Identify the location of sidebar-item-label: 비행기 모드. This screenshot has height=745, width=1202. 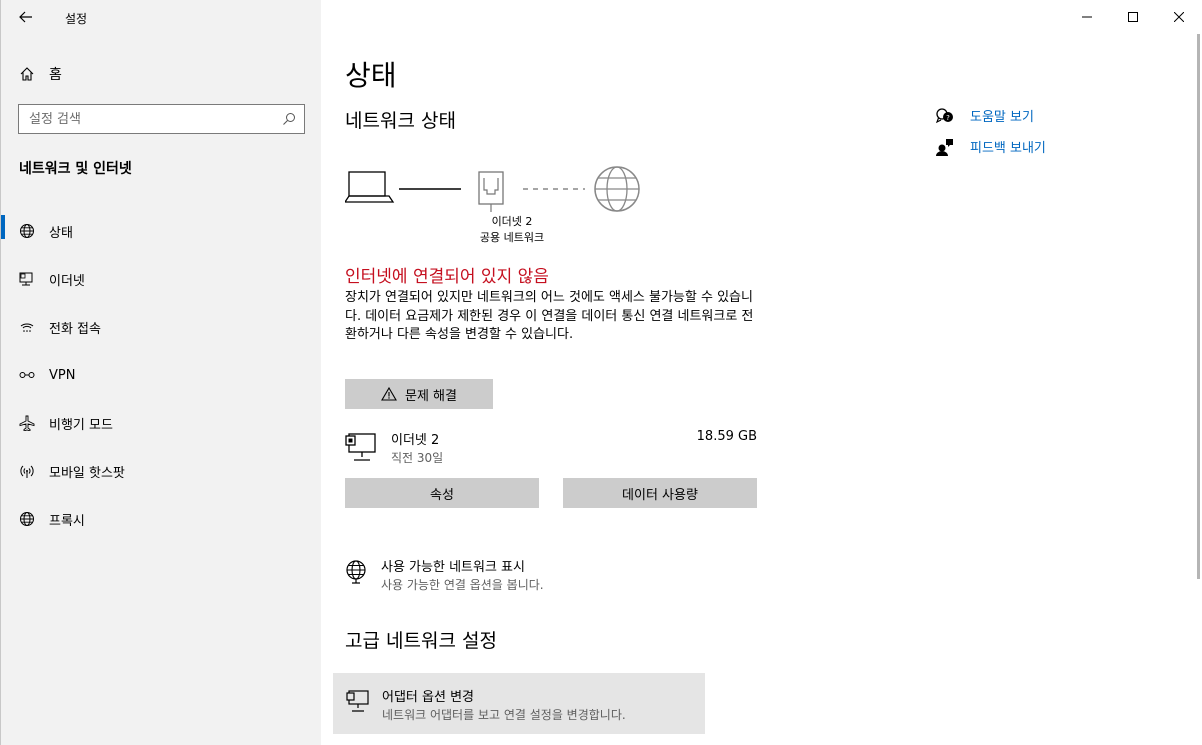
(81, 425).